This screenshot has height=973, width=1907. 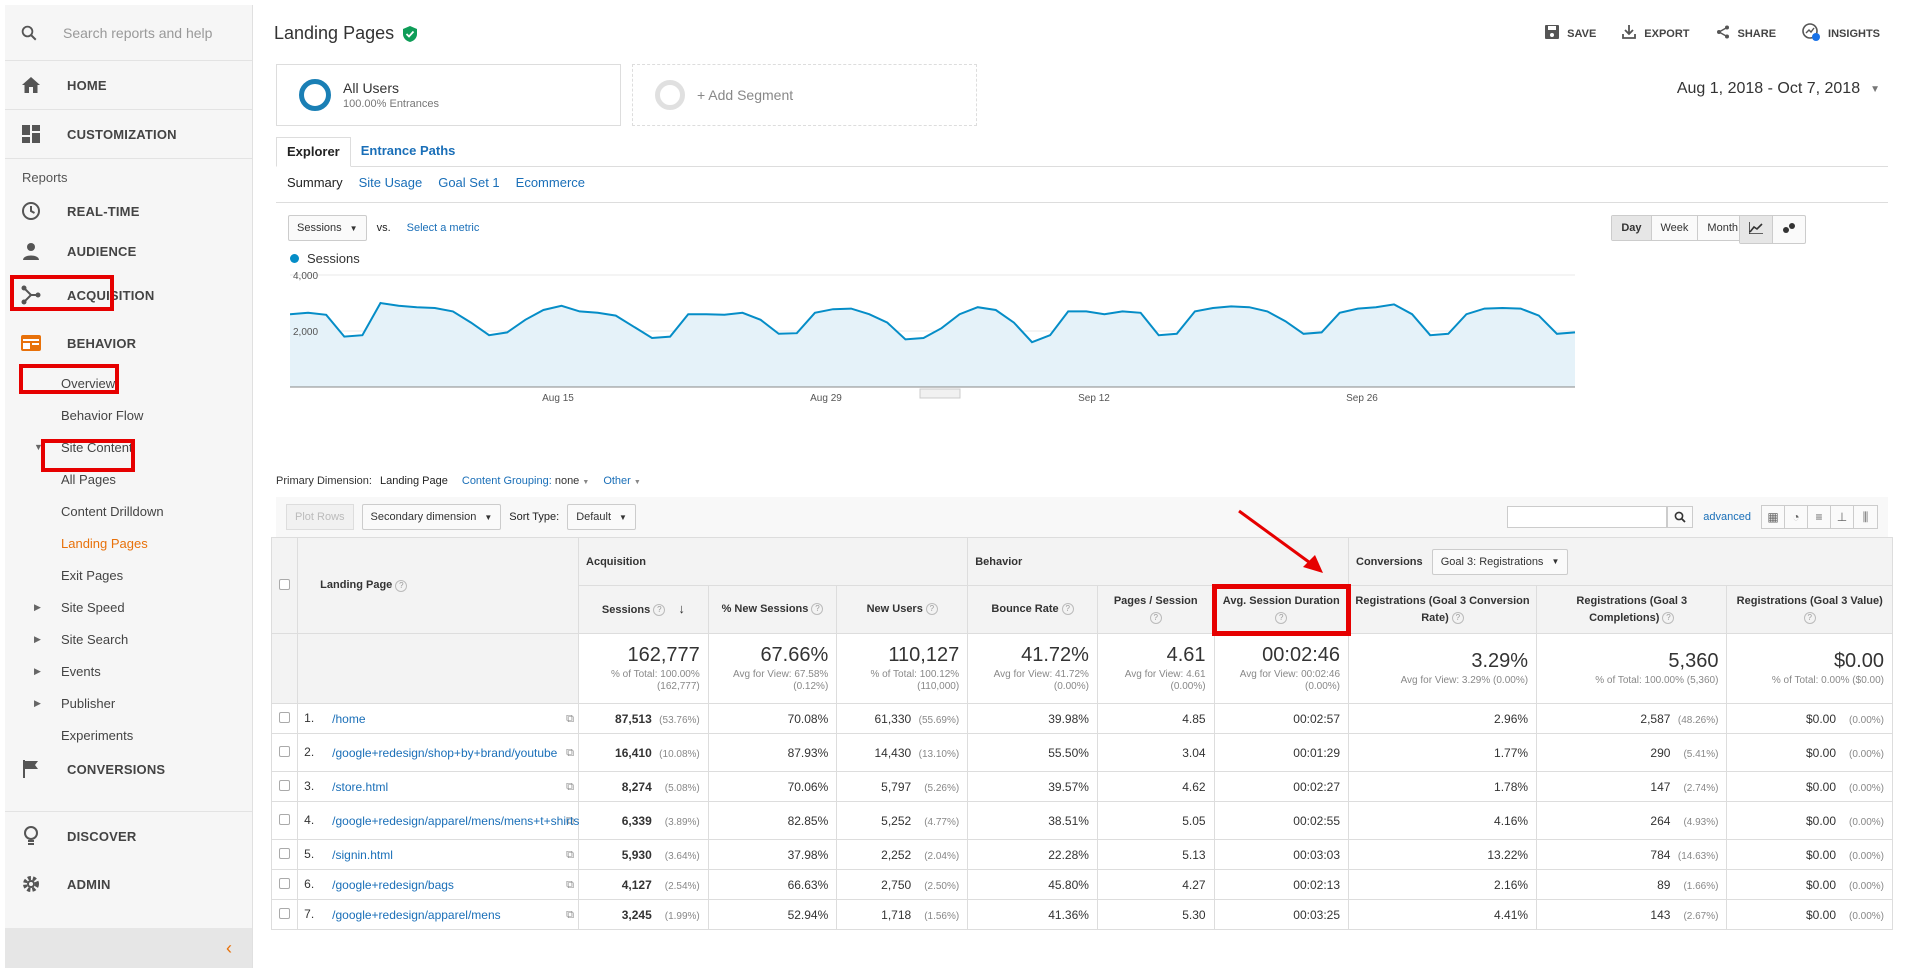 I want to click on col-sessions: Sessions ? ↓, so click(x=643, y=609).